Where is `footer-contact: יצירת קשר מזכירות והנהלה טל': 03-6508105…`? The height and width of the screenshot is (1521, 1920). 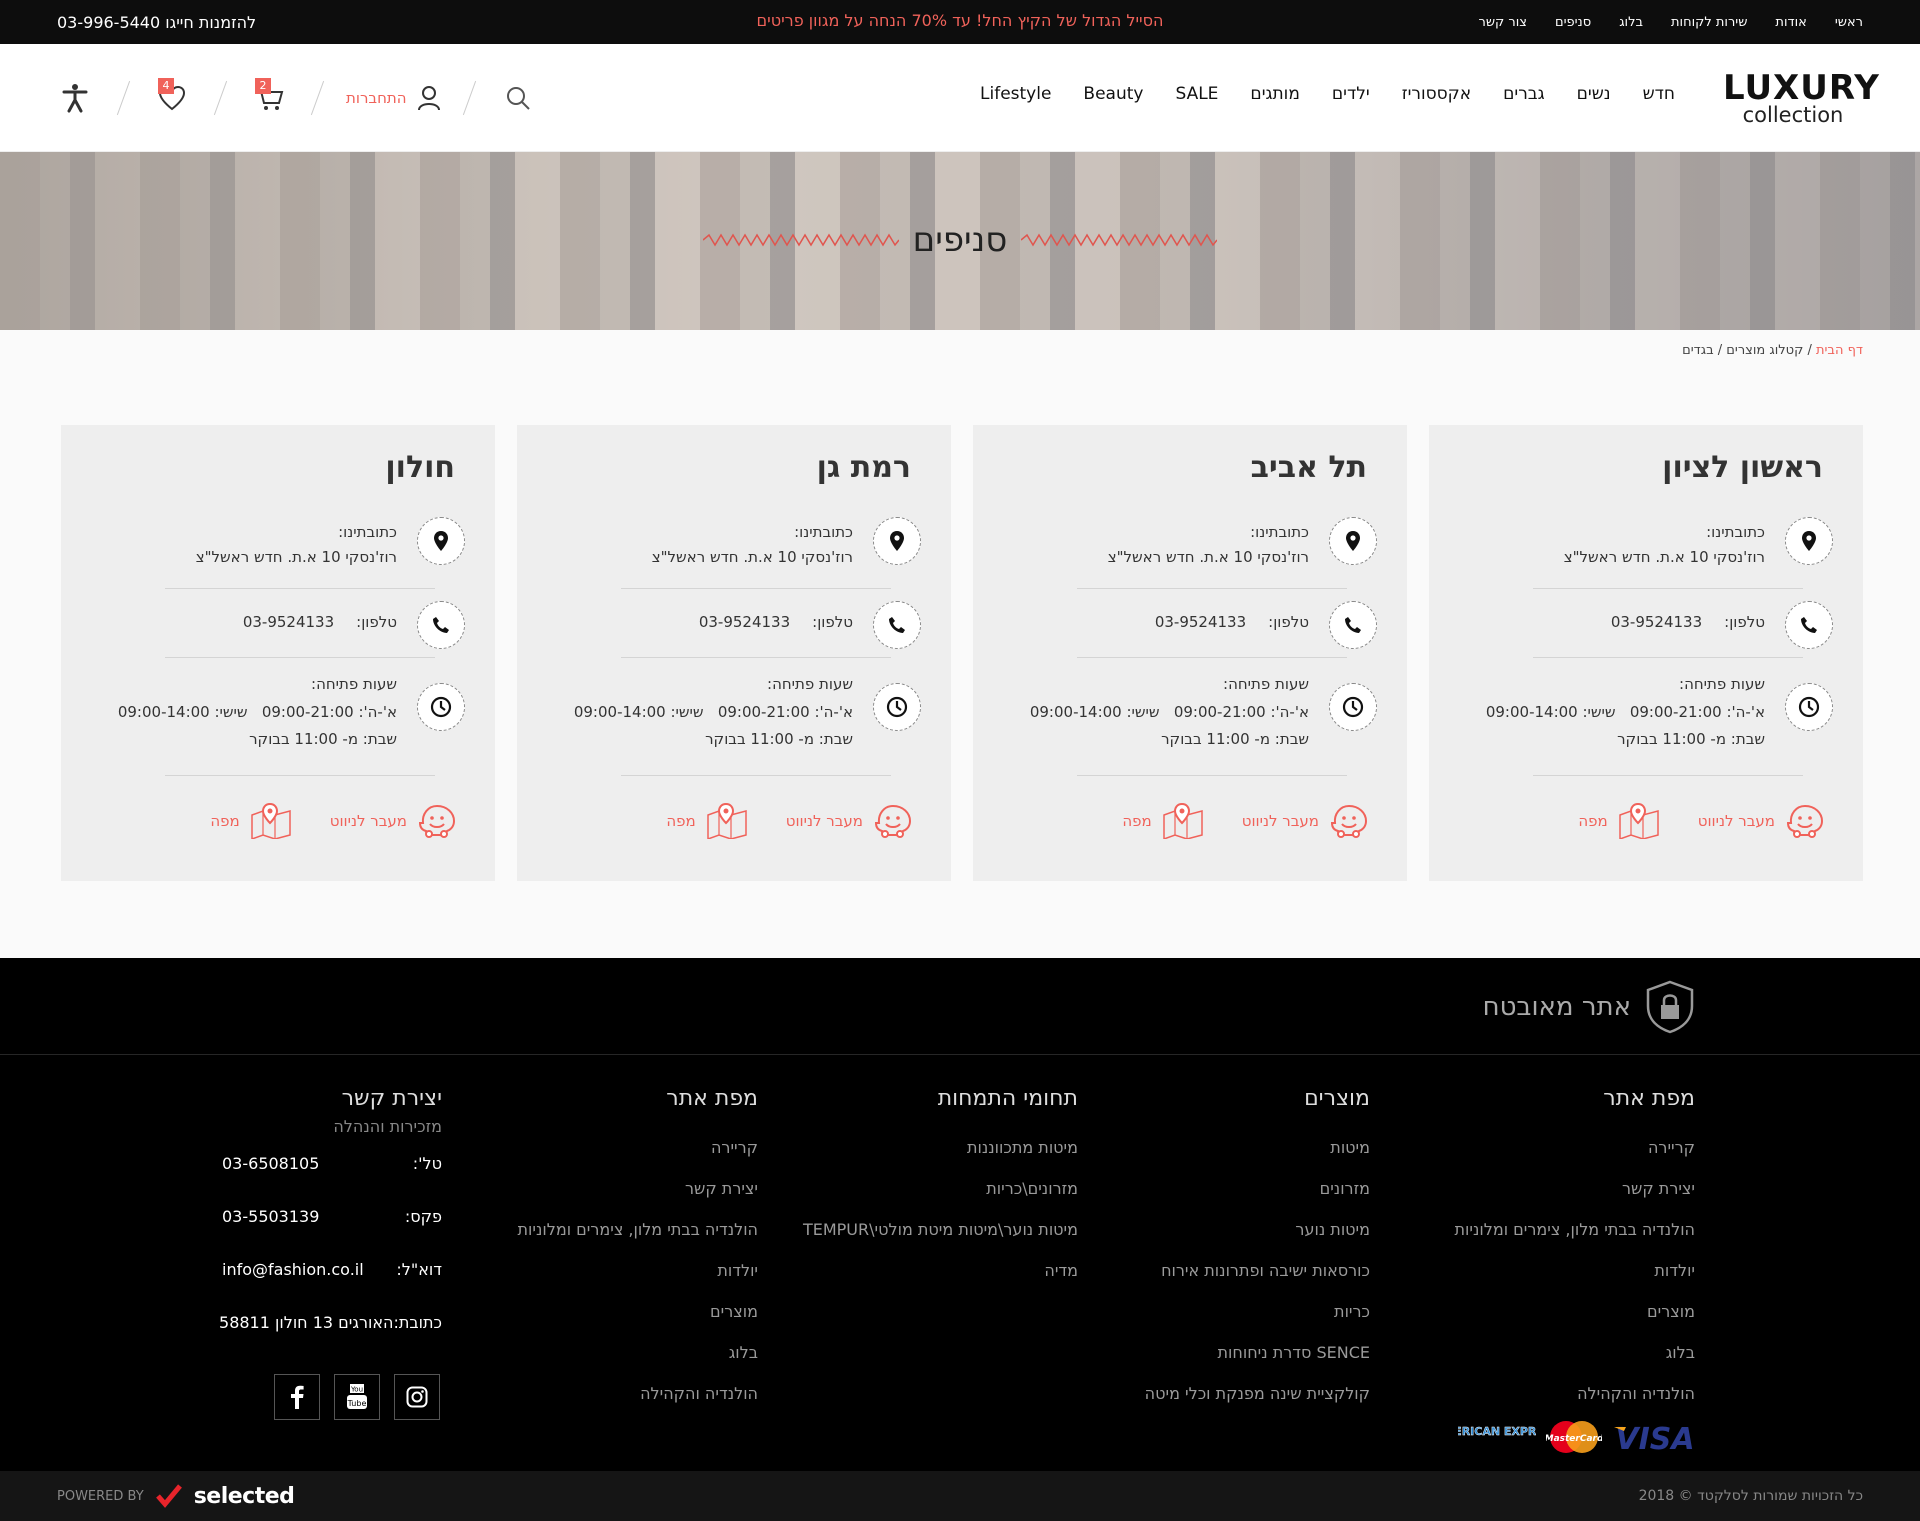 footer-contact: יצירת קשר מזכירות והנהלה טל': 03-6508105… is located at coordinates (331, 1209).